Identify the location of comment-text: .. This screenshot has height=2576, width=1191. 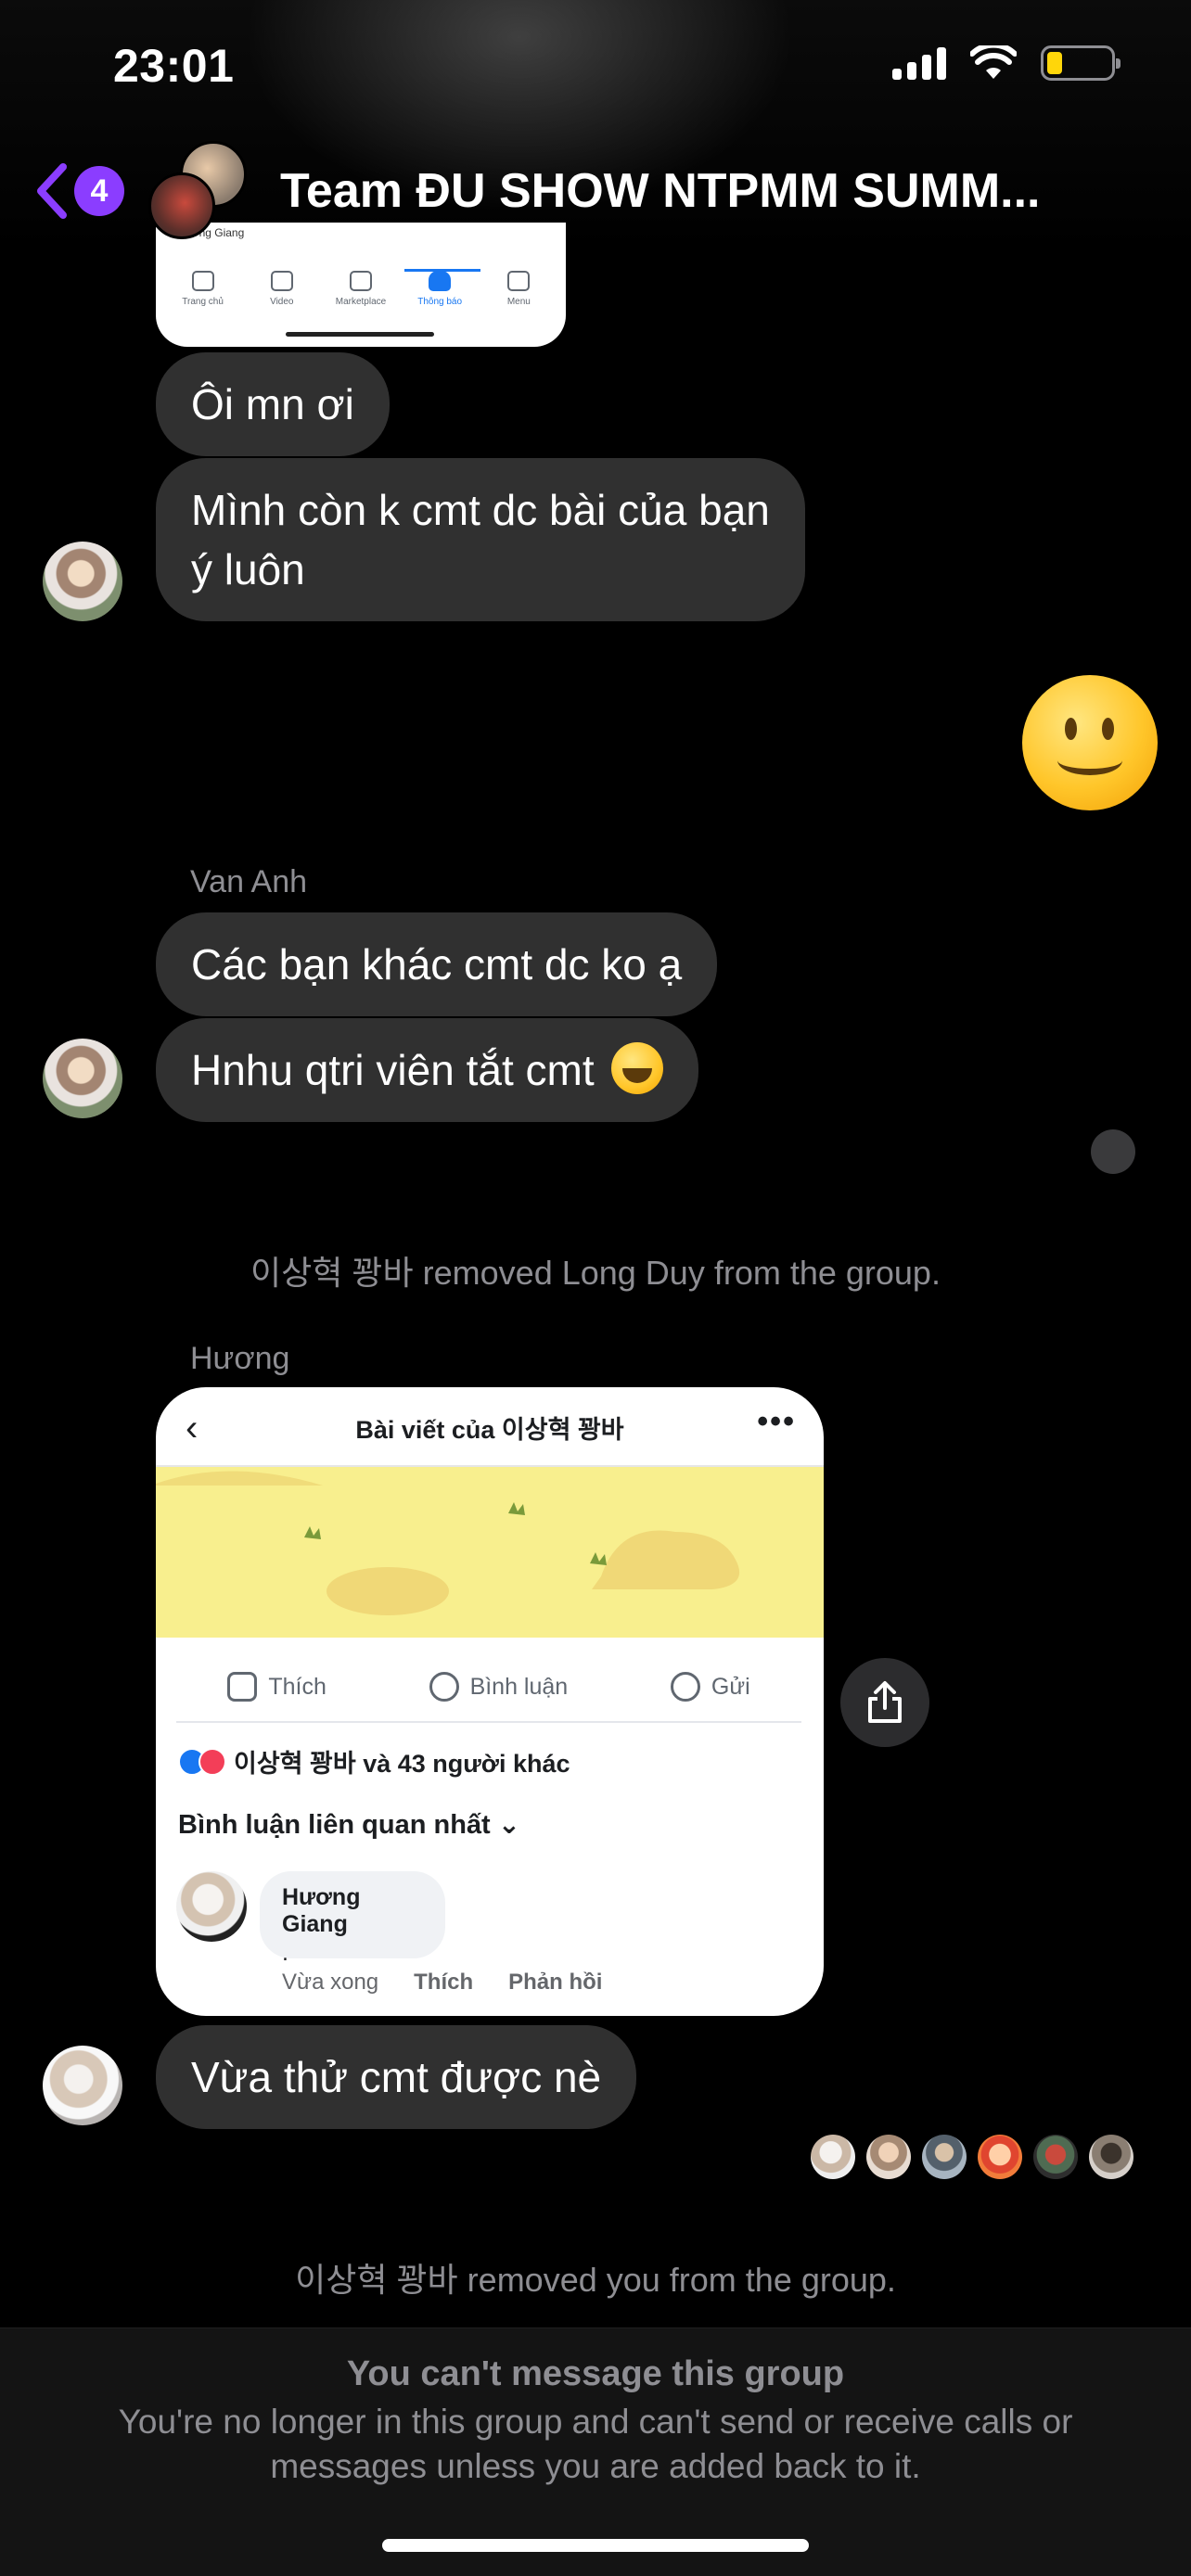
(285, 1953).